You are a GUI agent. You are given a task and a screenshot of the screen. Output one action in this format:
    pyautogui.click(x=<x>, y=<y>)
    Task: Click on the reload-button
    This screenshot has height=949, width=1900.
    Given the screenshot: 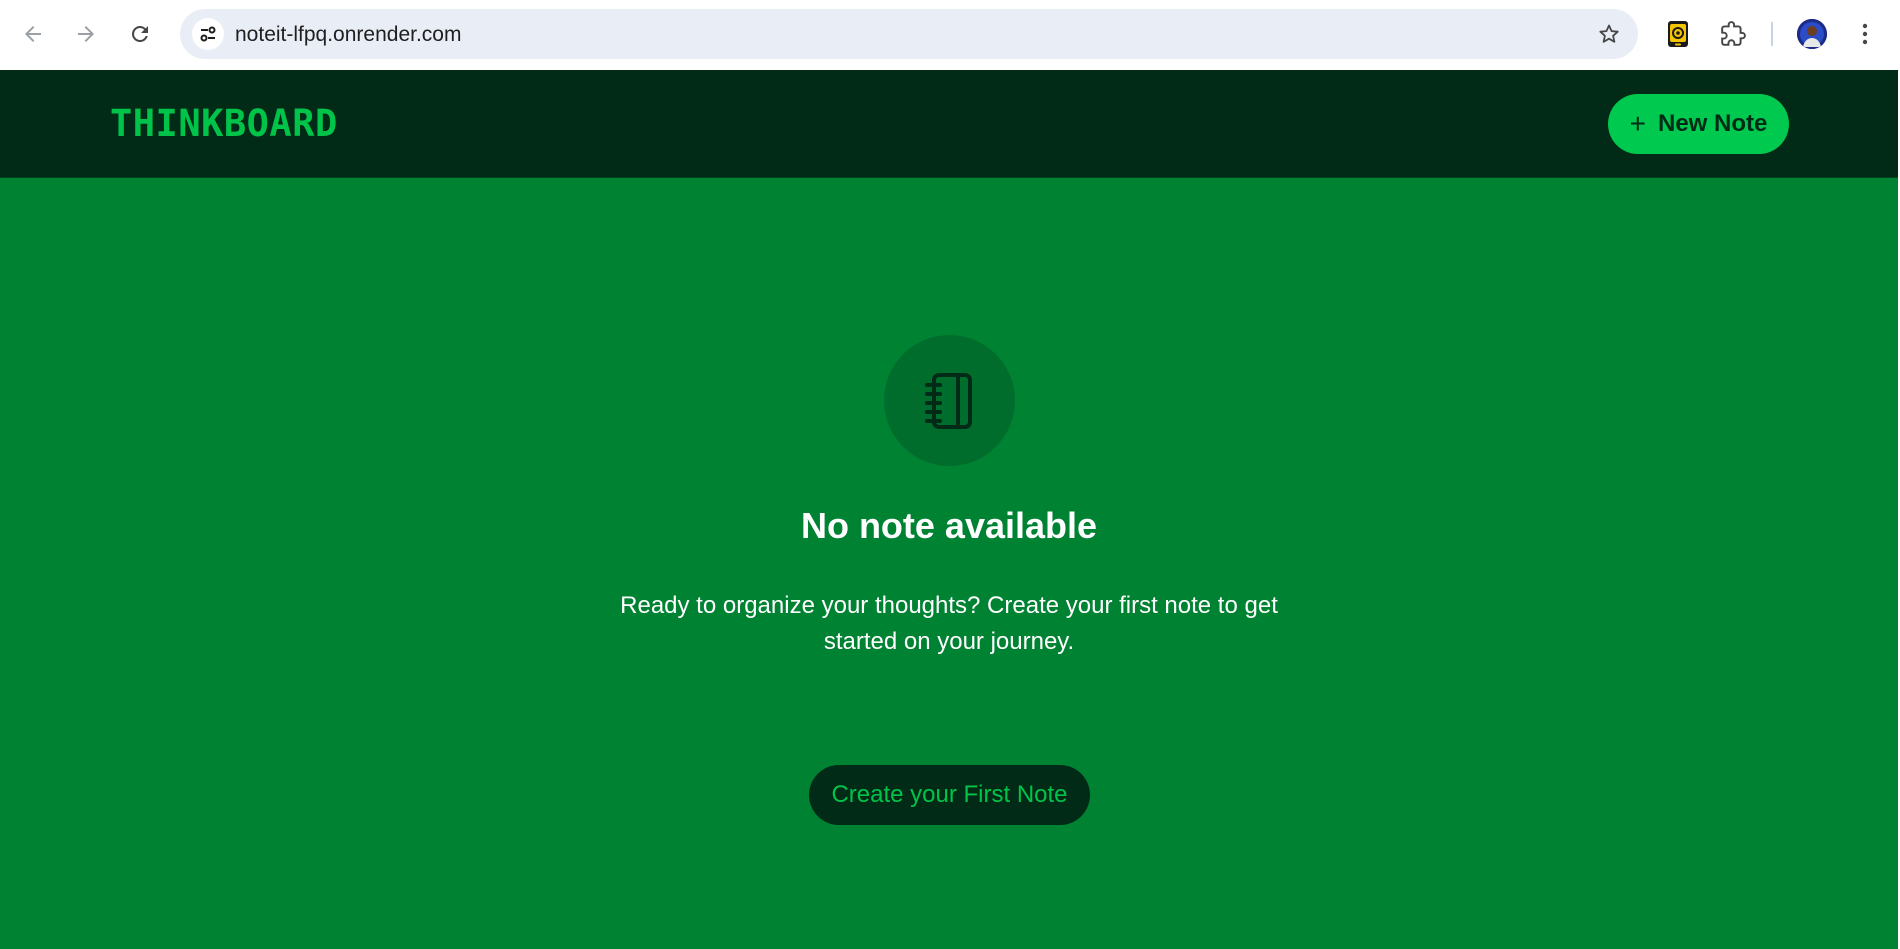 What is the action you would take?
    pyautogui.click(x=140, y=34)
    